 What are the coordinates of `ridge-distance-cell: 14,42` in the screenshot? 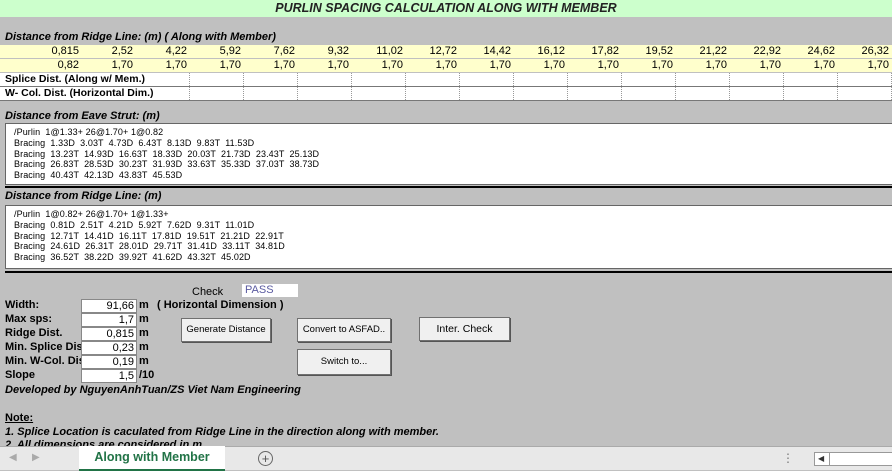 It's located at (484, 51).